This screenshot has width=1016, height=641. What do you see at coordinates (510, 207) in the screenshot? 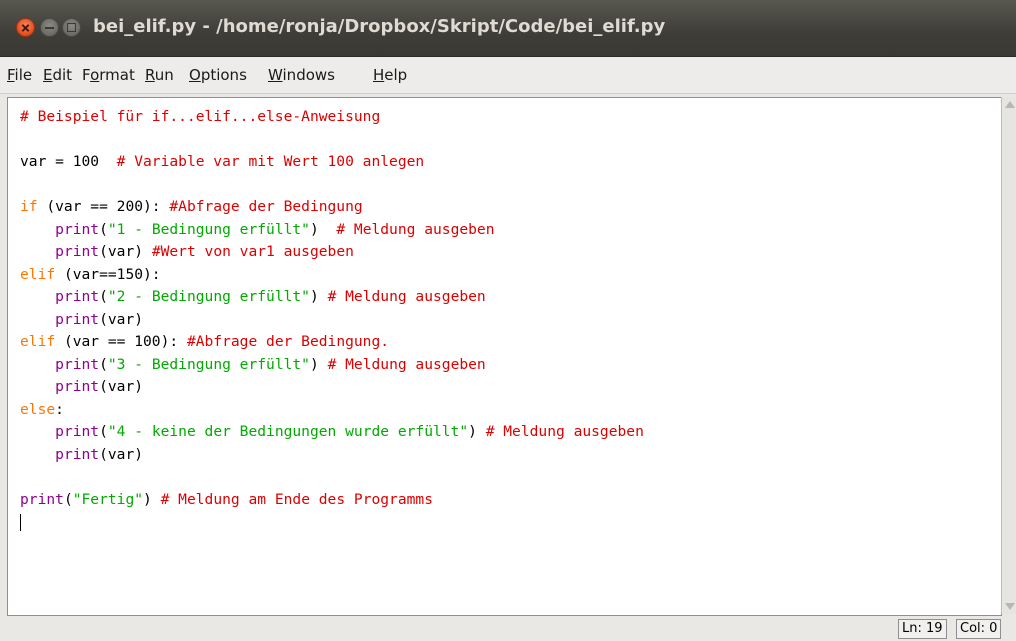
I see `code-line: if (var == 200): #Abfrage der Bedingung` at bounding box center [510, 207].